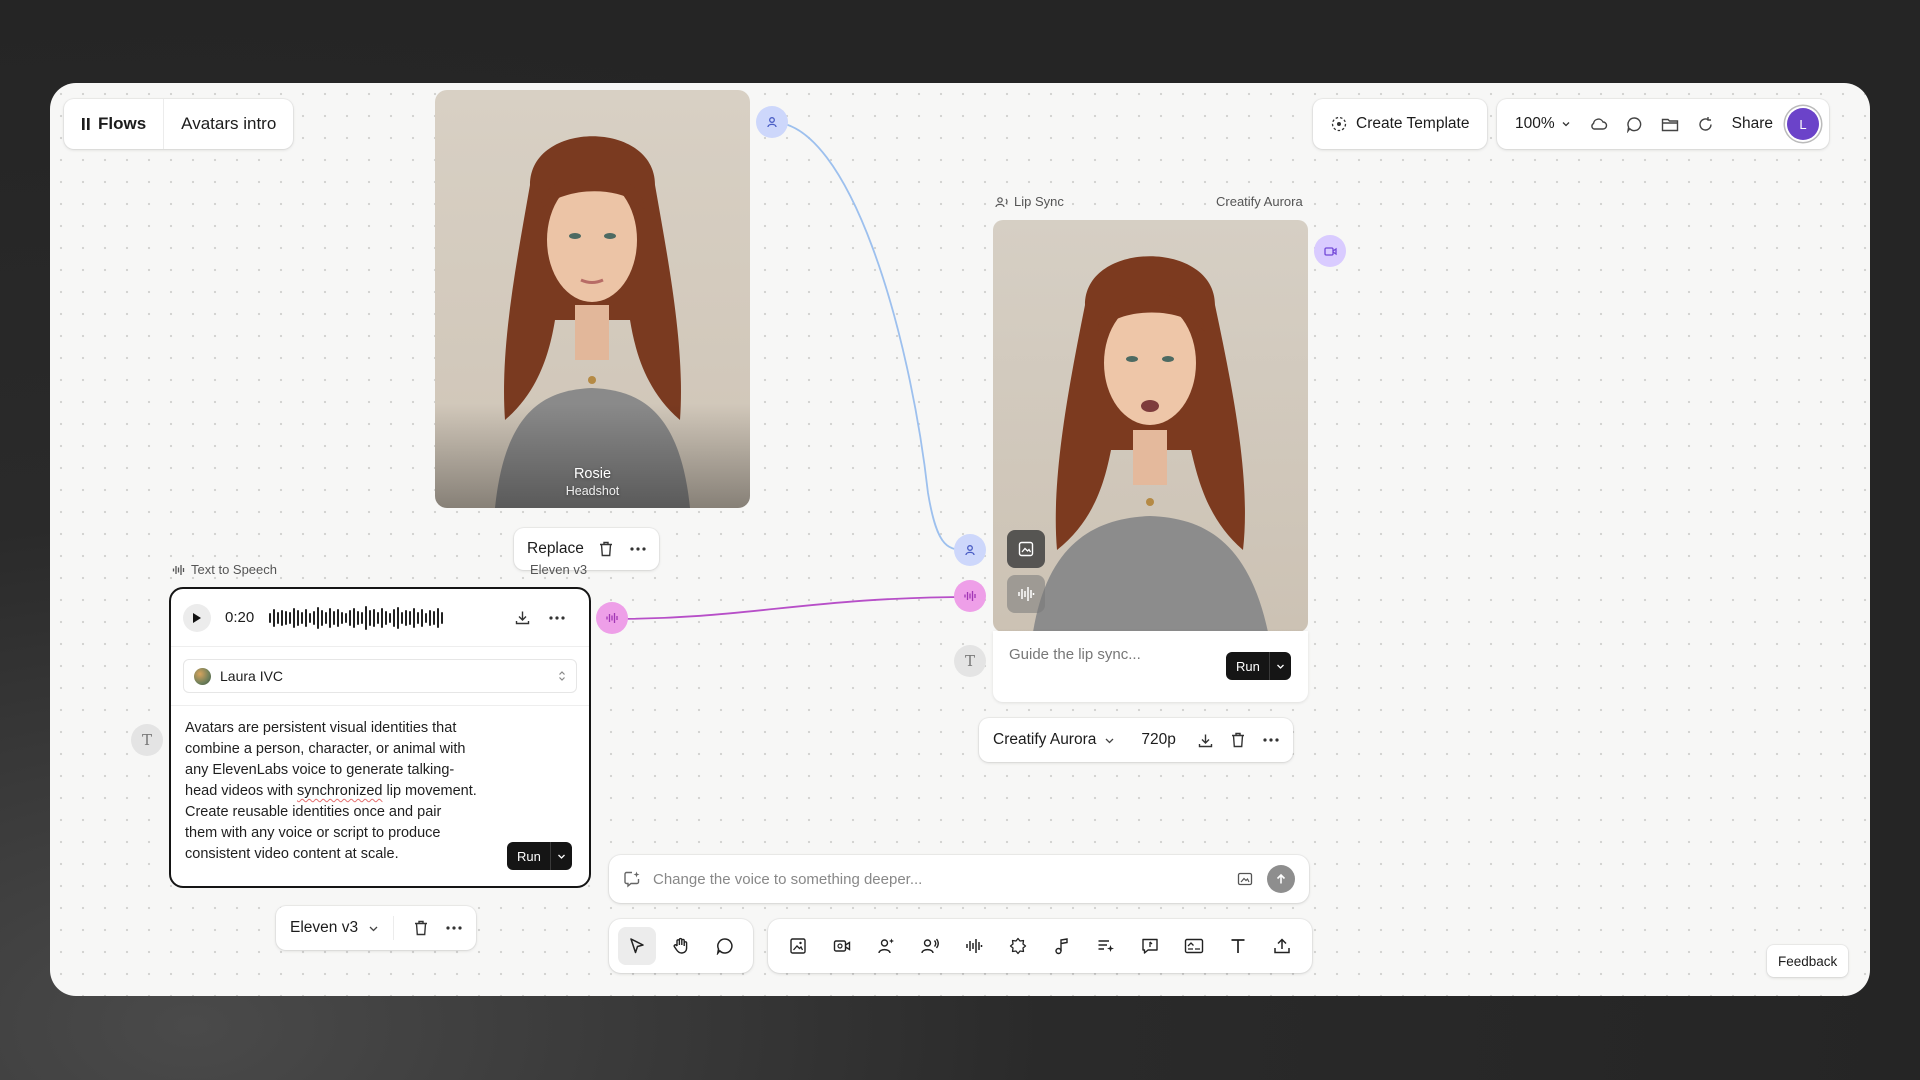 Image resolution: width=1920 pixels, height=1080 pixels. I want to click on user-avatar: L, so click(1803, 124).